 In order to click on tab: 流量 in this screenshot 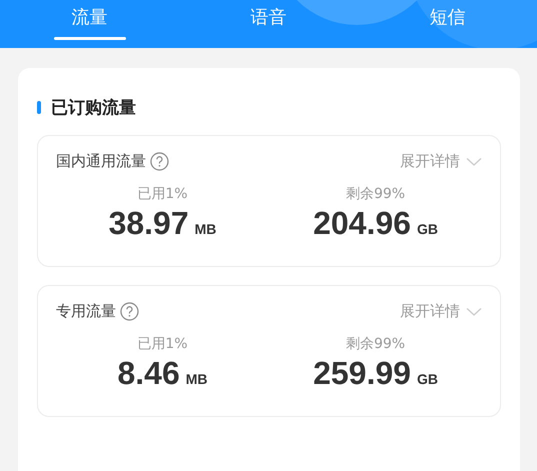, I will do `click(89, 24)`.